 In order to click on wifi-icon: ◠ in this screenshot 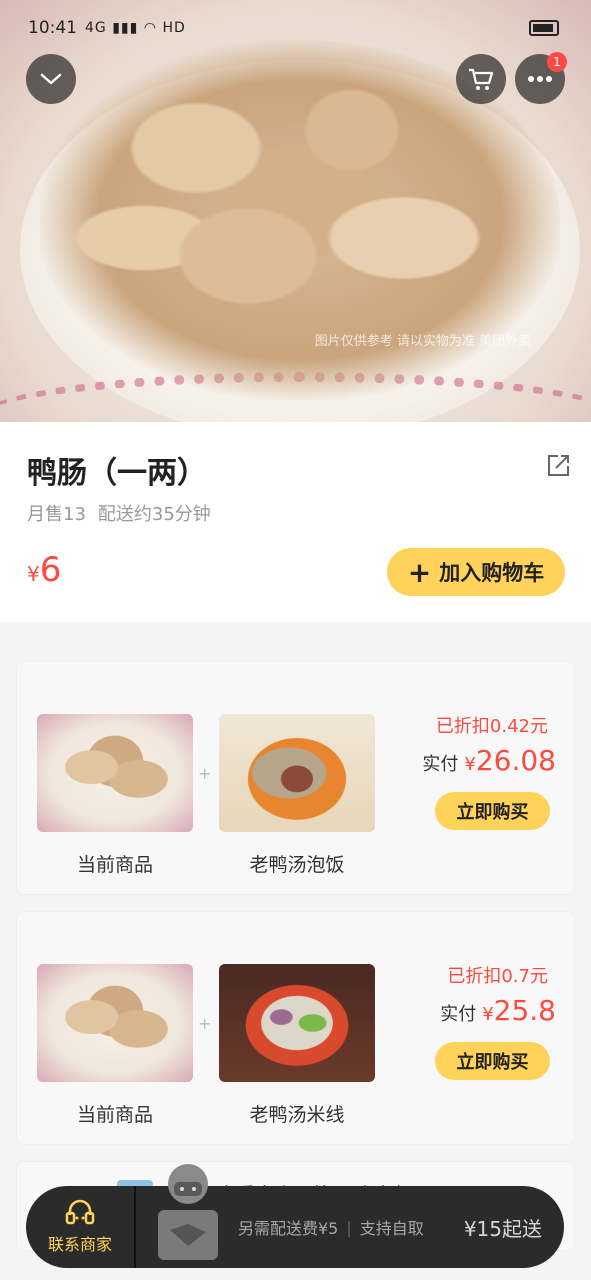, I will do `click(150, 28)`.